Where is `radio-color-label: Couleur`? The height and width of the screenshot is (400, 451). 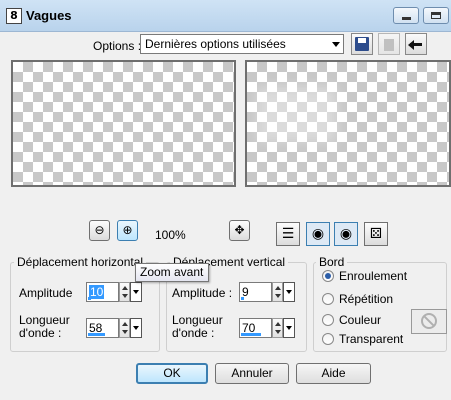
radio-color-label: Couleur is located at coordinates (360, 320).